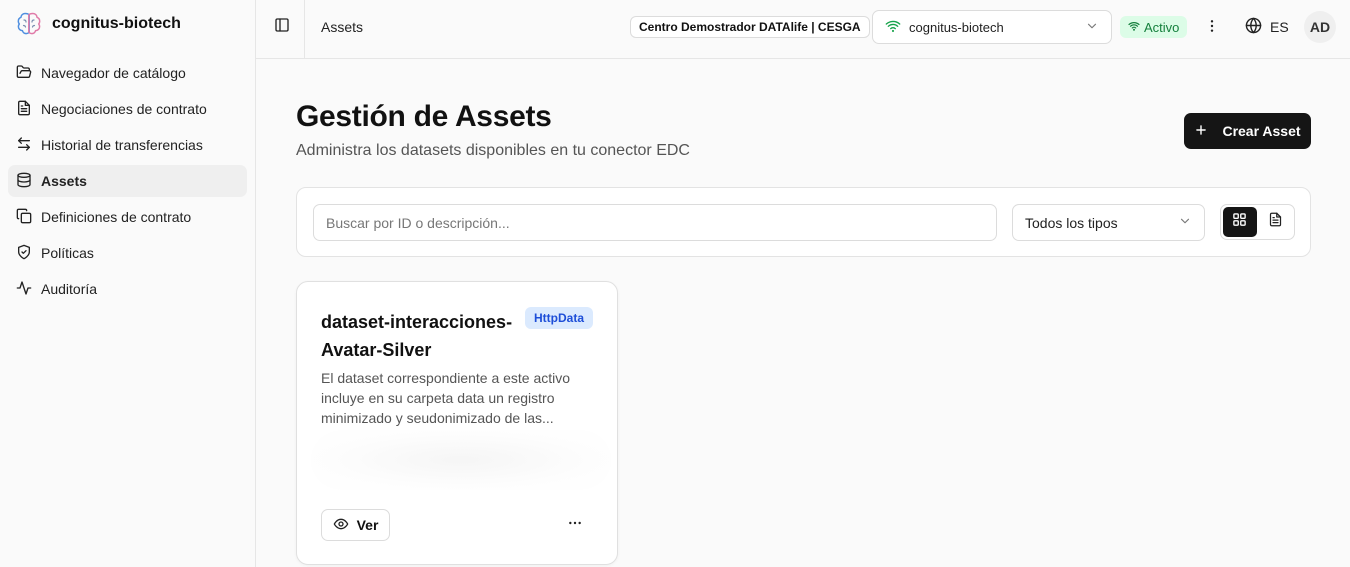  Describe the element at coordinates (127, 253) in the screenshot. I see `sidebar-item-policies: Políticas` at that location.